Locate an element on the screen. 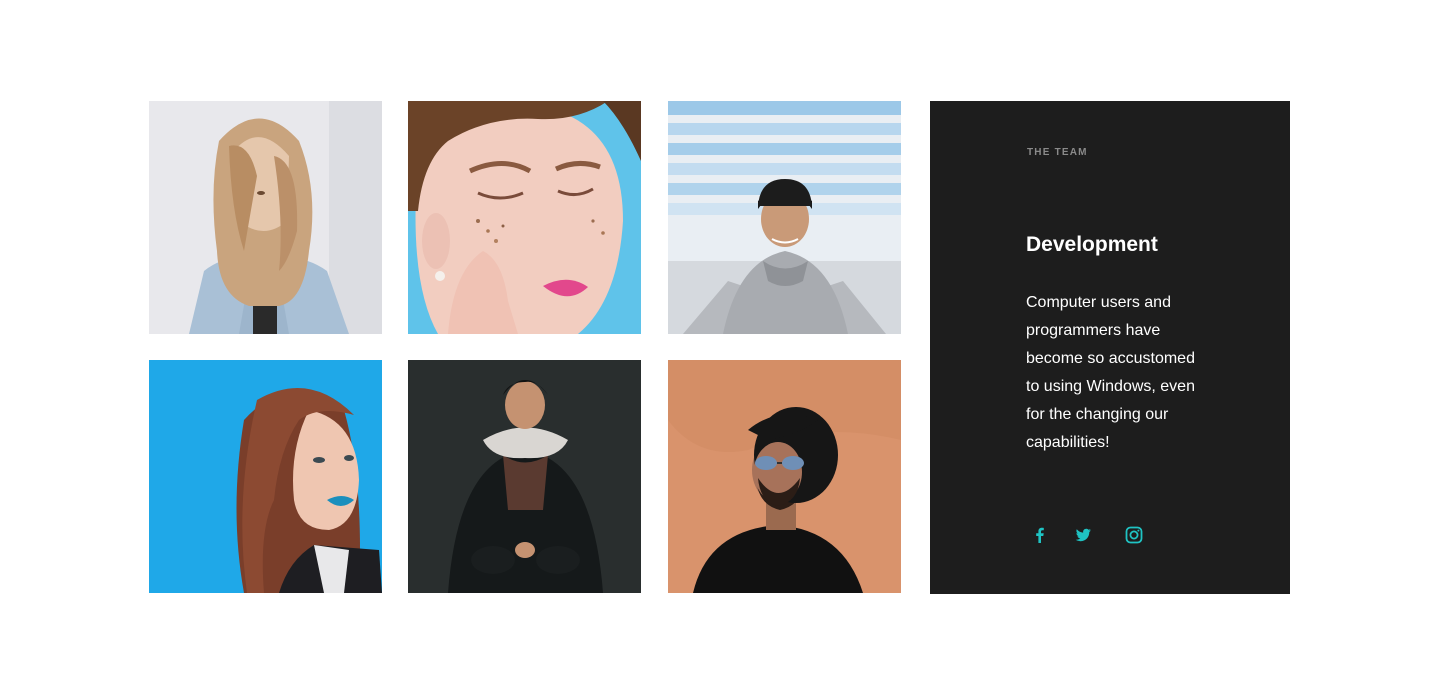 The height and width of the screenshot is (695, 1440). instagram-icon is located at coordinates (1134, 535).